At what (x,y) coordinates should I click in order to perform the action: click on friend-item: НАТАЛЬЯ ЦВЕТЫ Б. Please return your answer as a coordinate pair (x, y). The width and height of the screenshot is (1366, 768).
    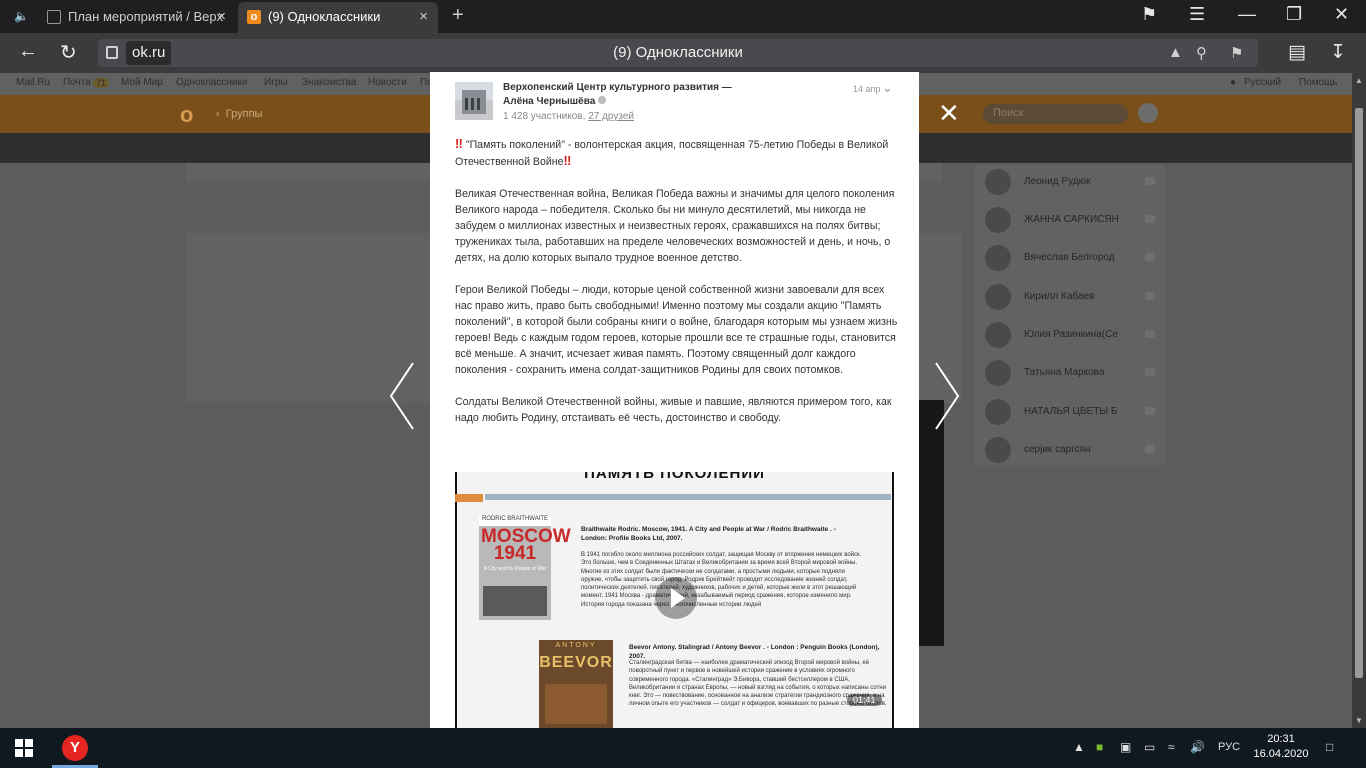
    Looking at the image, I should click on (1072, 414).